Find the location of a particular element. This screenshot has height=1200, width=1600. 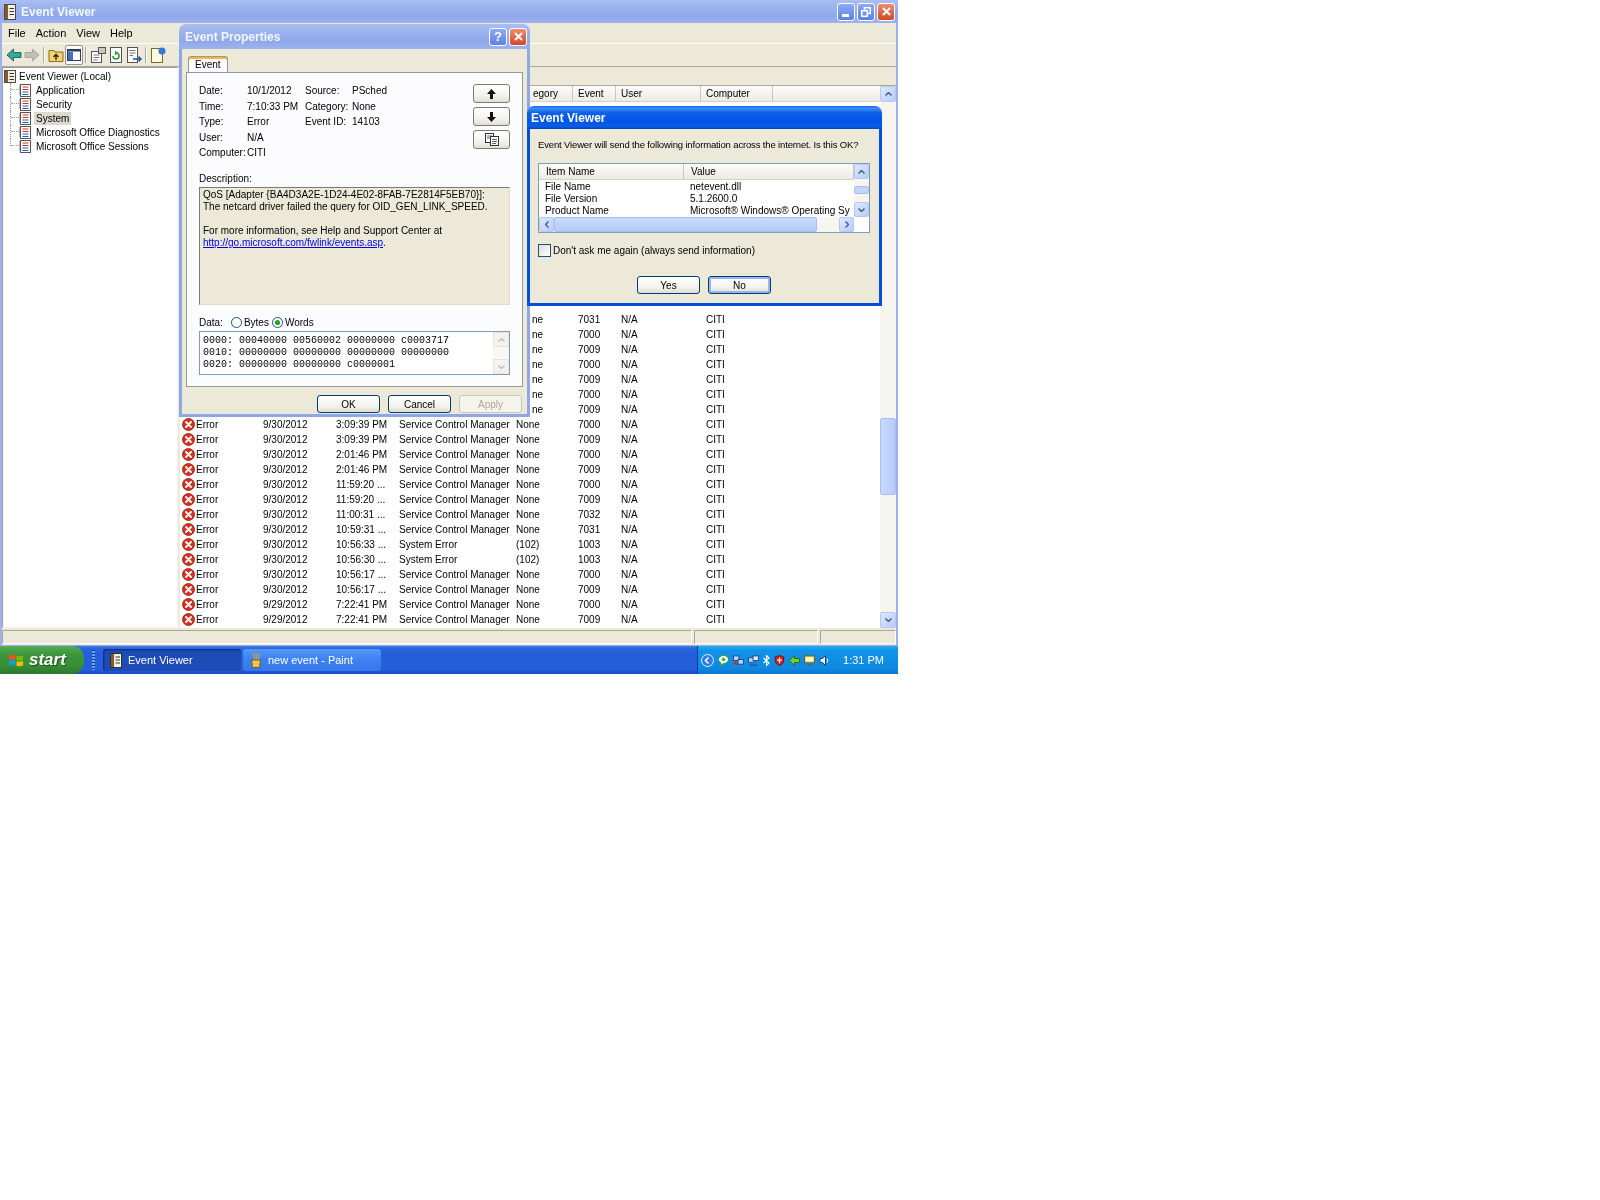

event-type: Error is located at coordinates (207, 619).